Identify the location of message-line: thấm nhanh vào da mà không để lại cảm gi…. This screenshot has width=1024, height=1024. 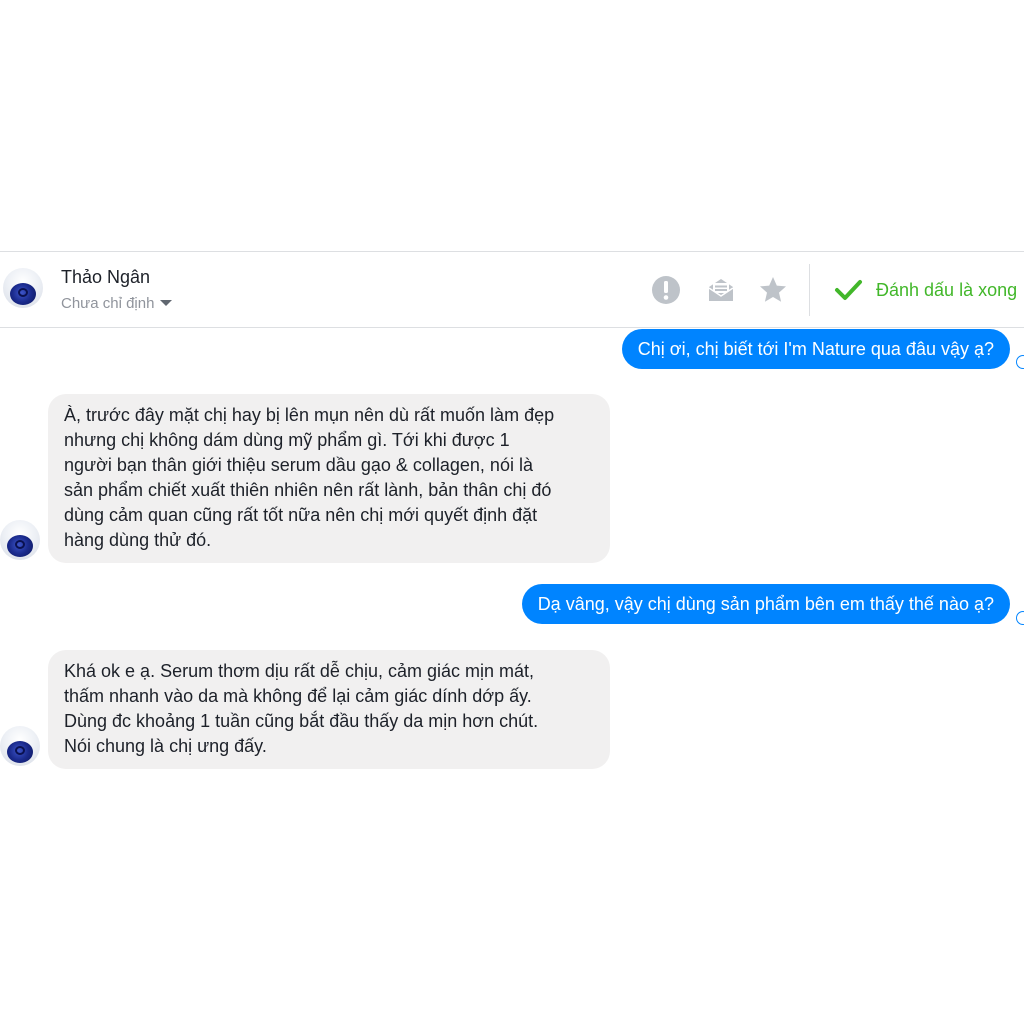
(298, 696).